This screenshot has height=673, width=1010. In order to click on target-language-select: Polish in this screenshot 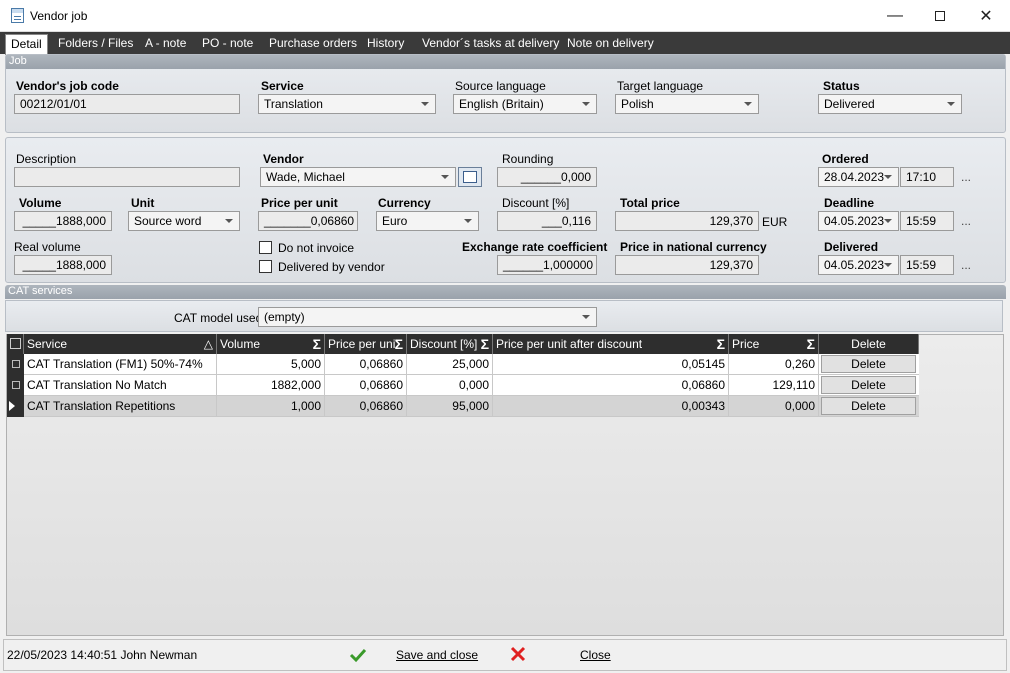, I will do `click(687, 104)`.